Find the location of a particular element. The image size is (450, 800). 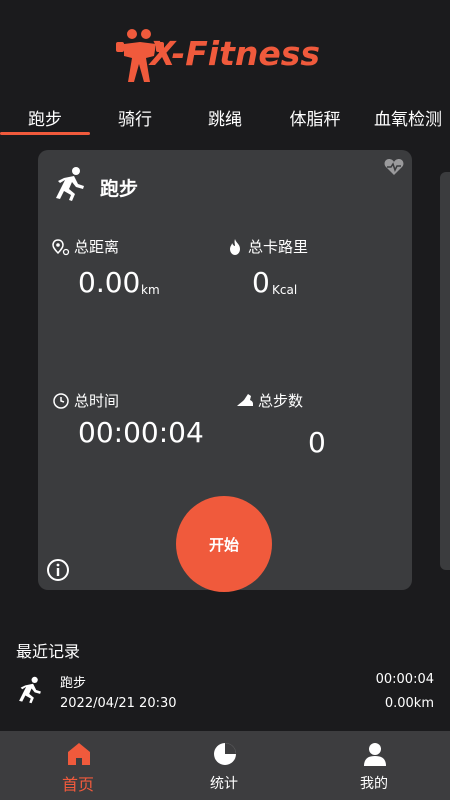

calories-value: 0 is located at coordinates (261, 282).